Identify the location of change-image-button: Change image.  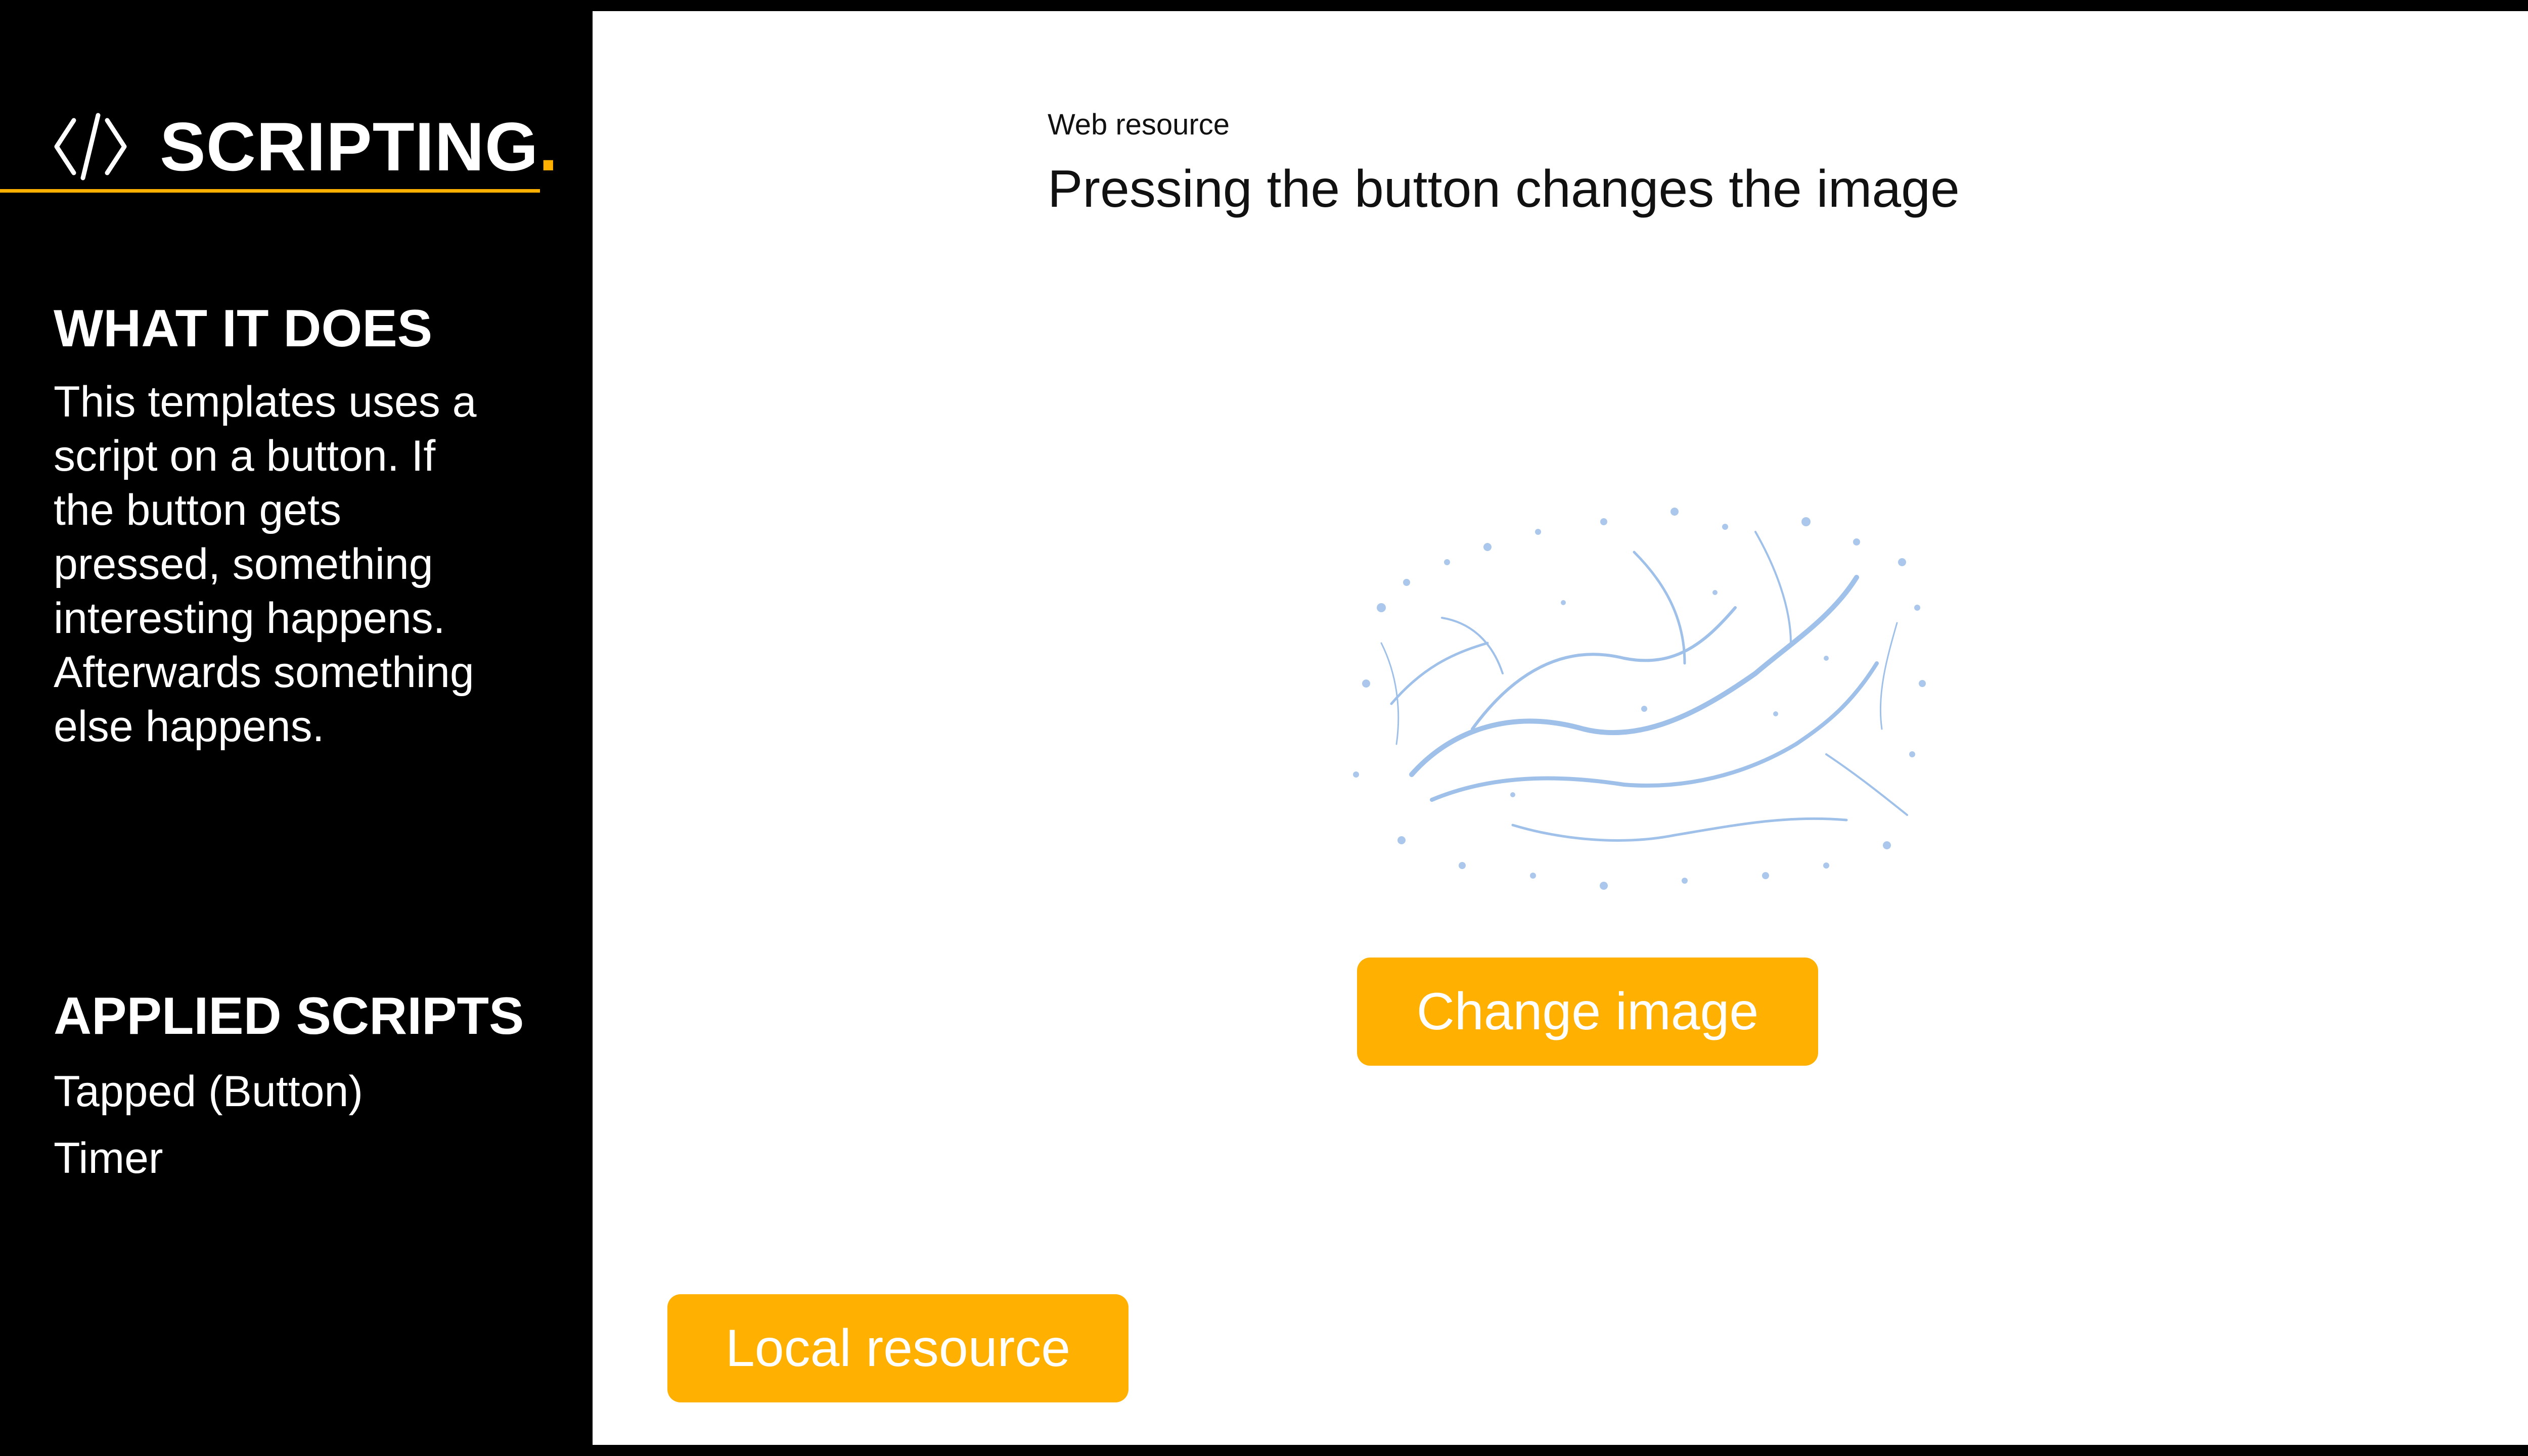
(1588, 1012).